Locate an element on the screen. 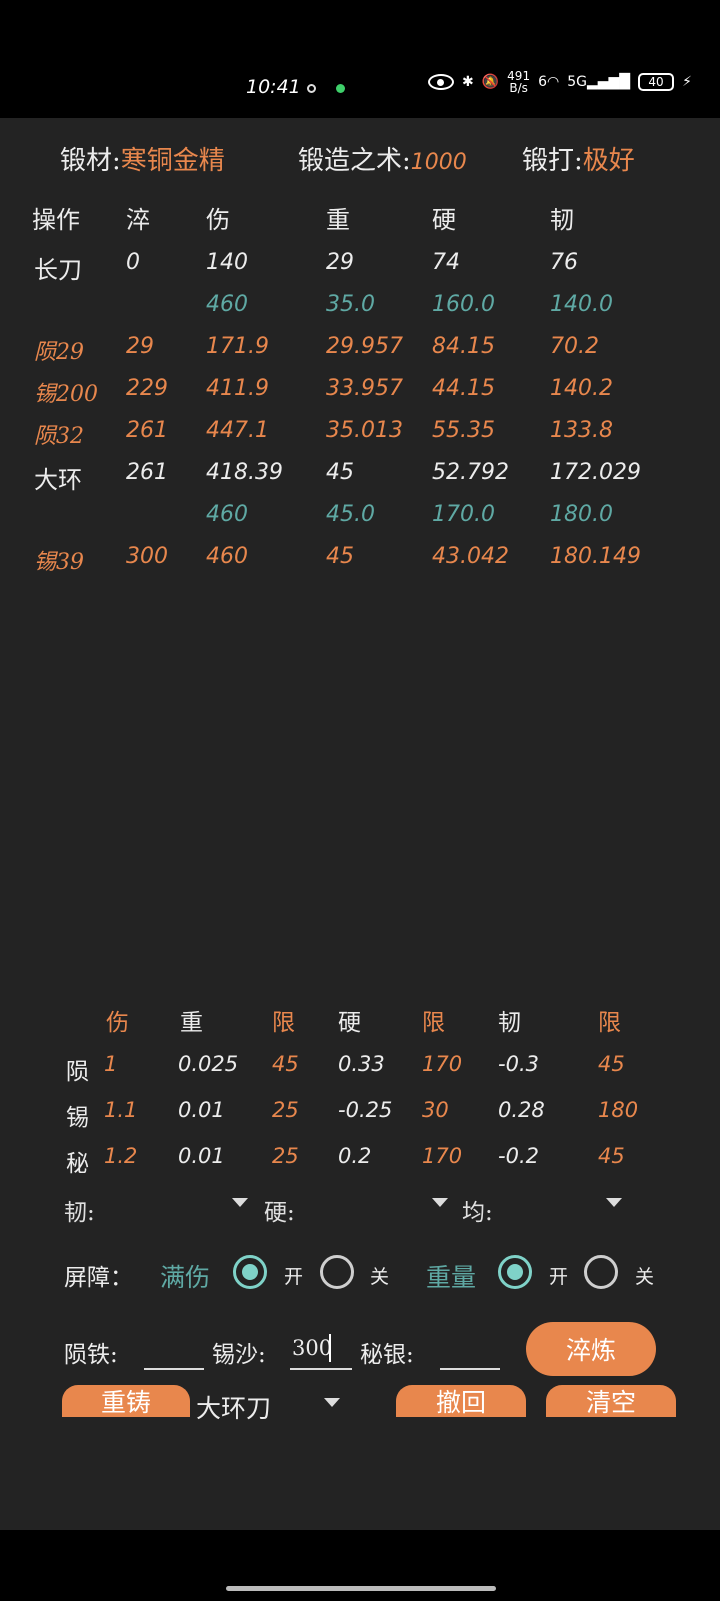 This screenshot has width=720, height=1601. forge-info: 锻打:极好 is located at coordinates (578, 161).